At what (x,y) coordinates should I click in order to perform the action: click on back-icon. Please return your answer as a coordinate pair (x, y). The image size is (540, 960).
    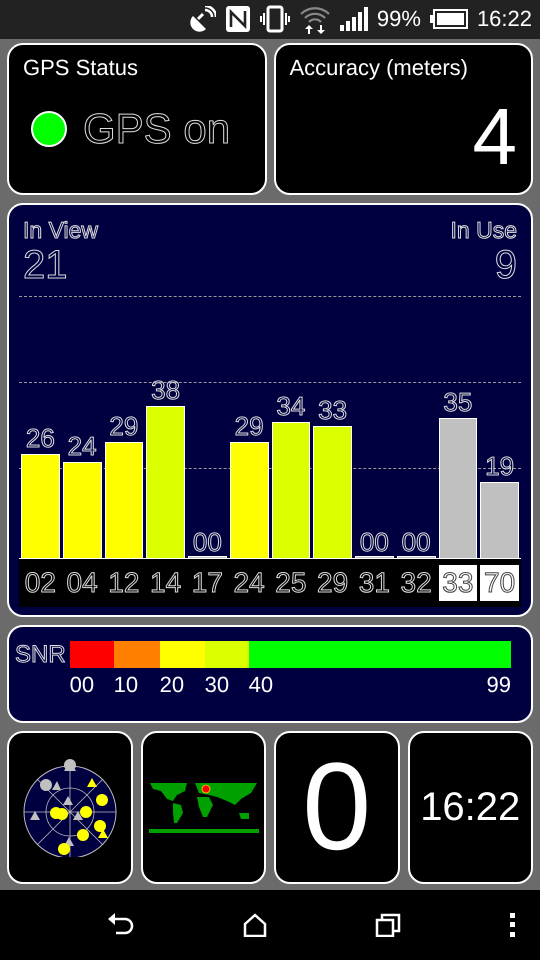
    Looking at the image, I should click on (121, 924).